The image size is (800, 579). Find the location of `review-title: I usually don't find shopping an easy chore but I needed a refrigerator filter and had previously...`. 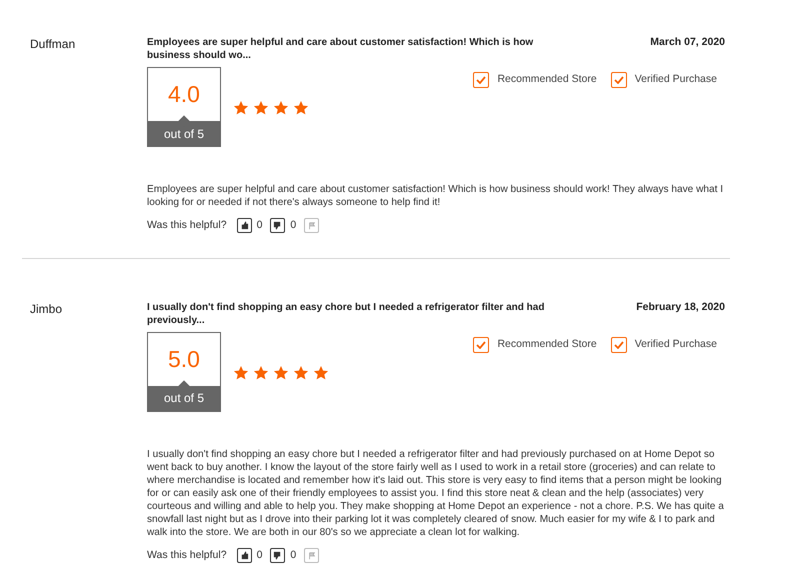

review-title: I usually don't find shopping an easy chore but I needed a refrigerator filter and had previously... is located at coordinates (346, 313).